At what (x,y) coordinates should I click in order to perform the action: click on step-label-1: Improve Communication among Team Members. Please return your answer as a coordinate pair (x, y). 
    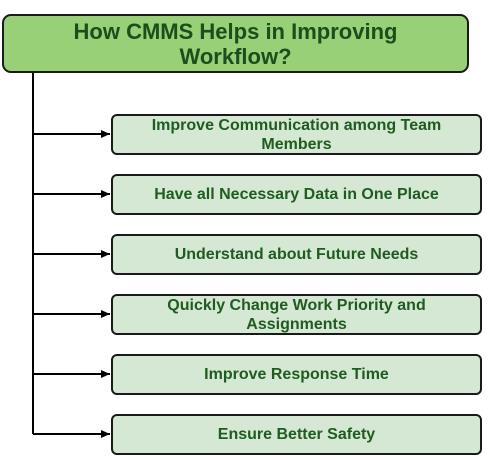
    Looking at the image, I should click on (296, 134).